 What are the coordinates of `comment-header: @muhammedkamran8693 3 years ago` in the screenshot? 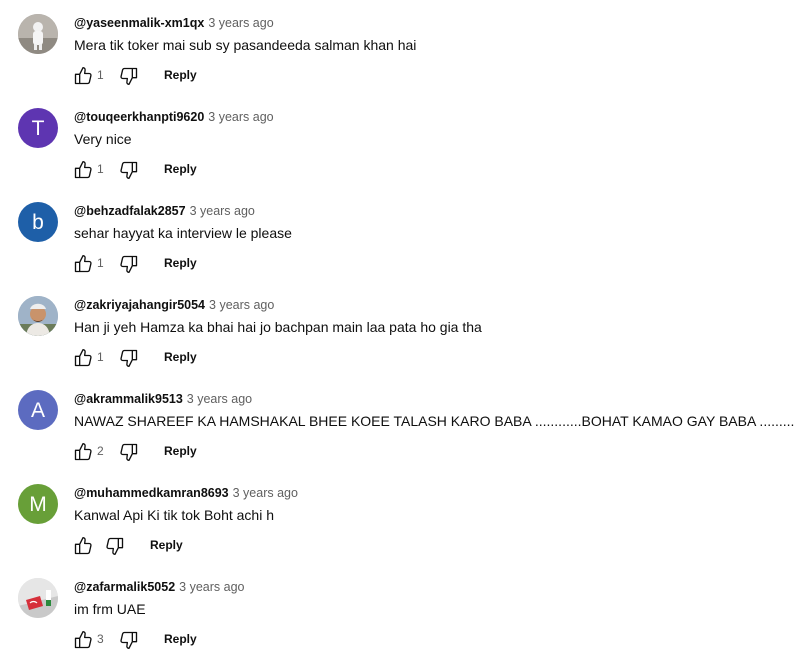 It's located at (186, 493).